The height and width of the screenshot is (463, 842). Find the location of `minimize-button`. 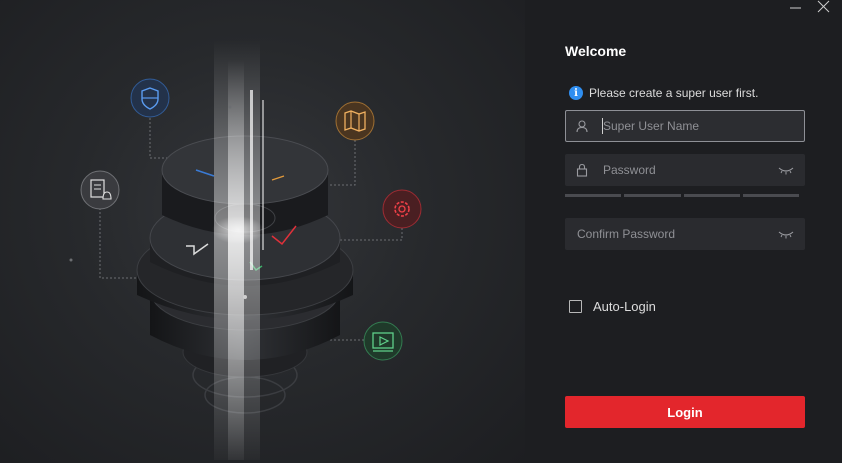

minimize-button is located at coordinates (796, 7).